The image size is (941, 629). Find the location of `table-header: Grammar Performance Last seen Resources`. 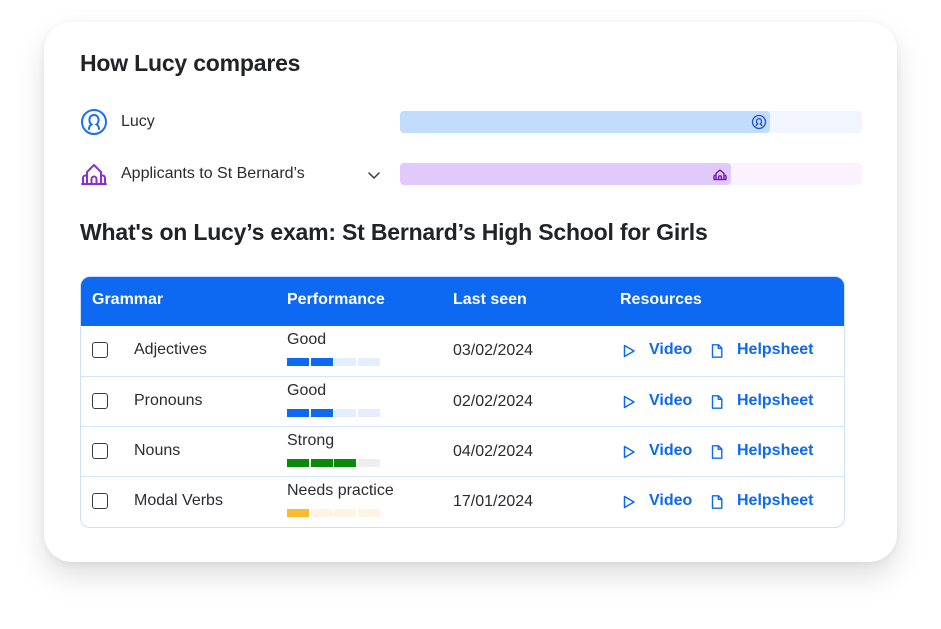

table-header: Grammar Performance Last seen Resources is located at coordinates (462, 301).